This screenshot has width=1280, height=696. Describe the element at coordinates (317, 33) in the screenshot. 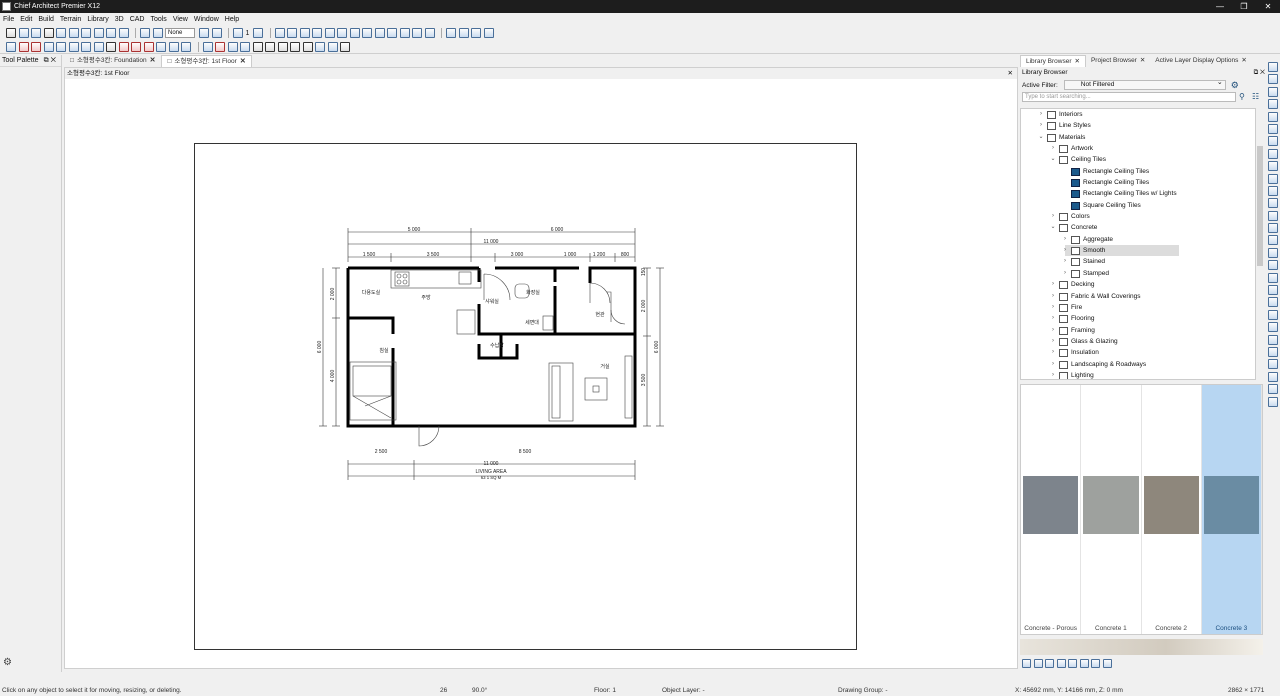

I see `cross-section-icon` at that location.